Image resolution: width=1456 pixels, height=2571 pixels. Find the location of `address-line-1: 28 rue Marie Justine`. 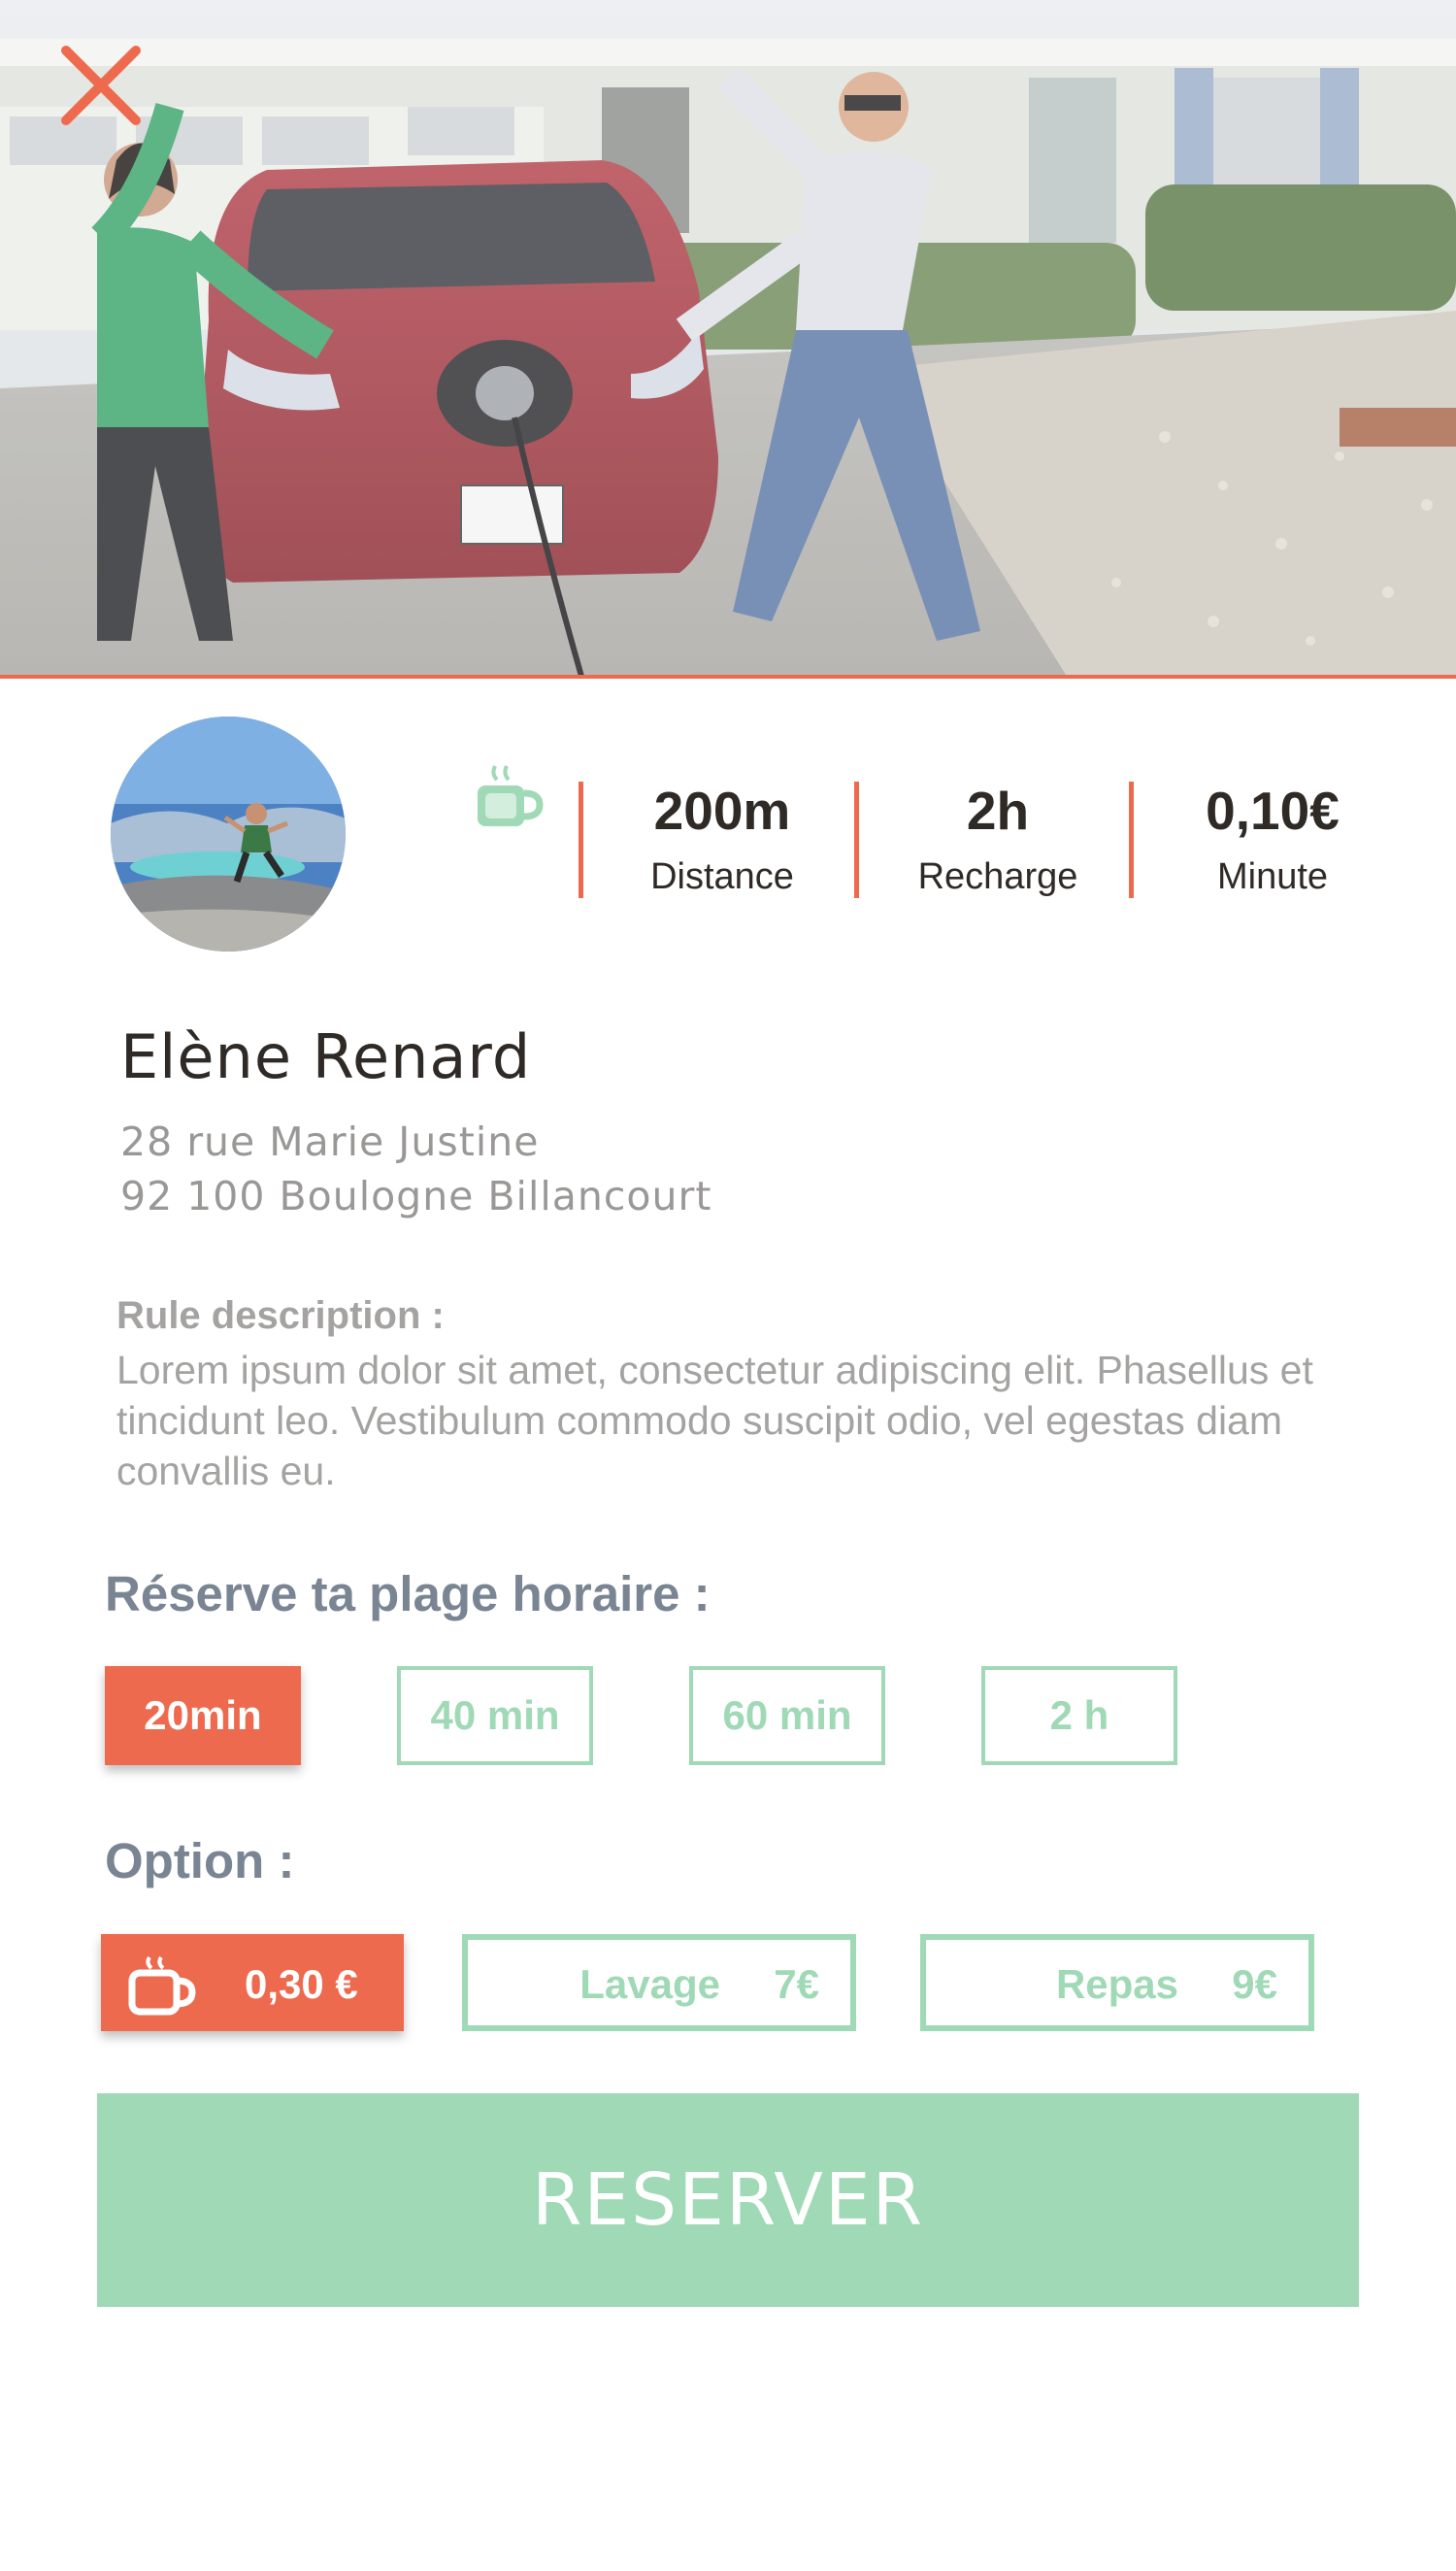

address-line-1: 28 rue Marie Justine is located at coordinates (330, 1142).